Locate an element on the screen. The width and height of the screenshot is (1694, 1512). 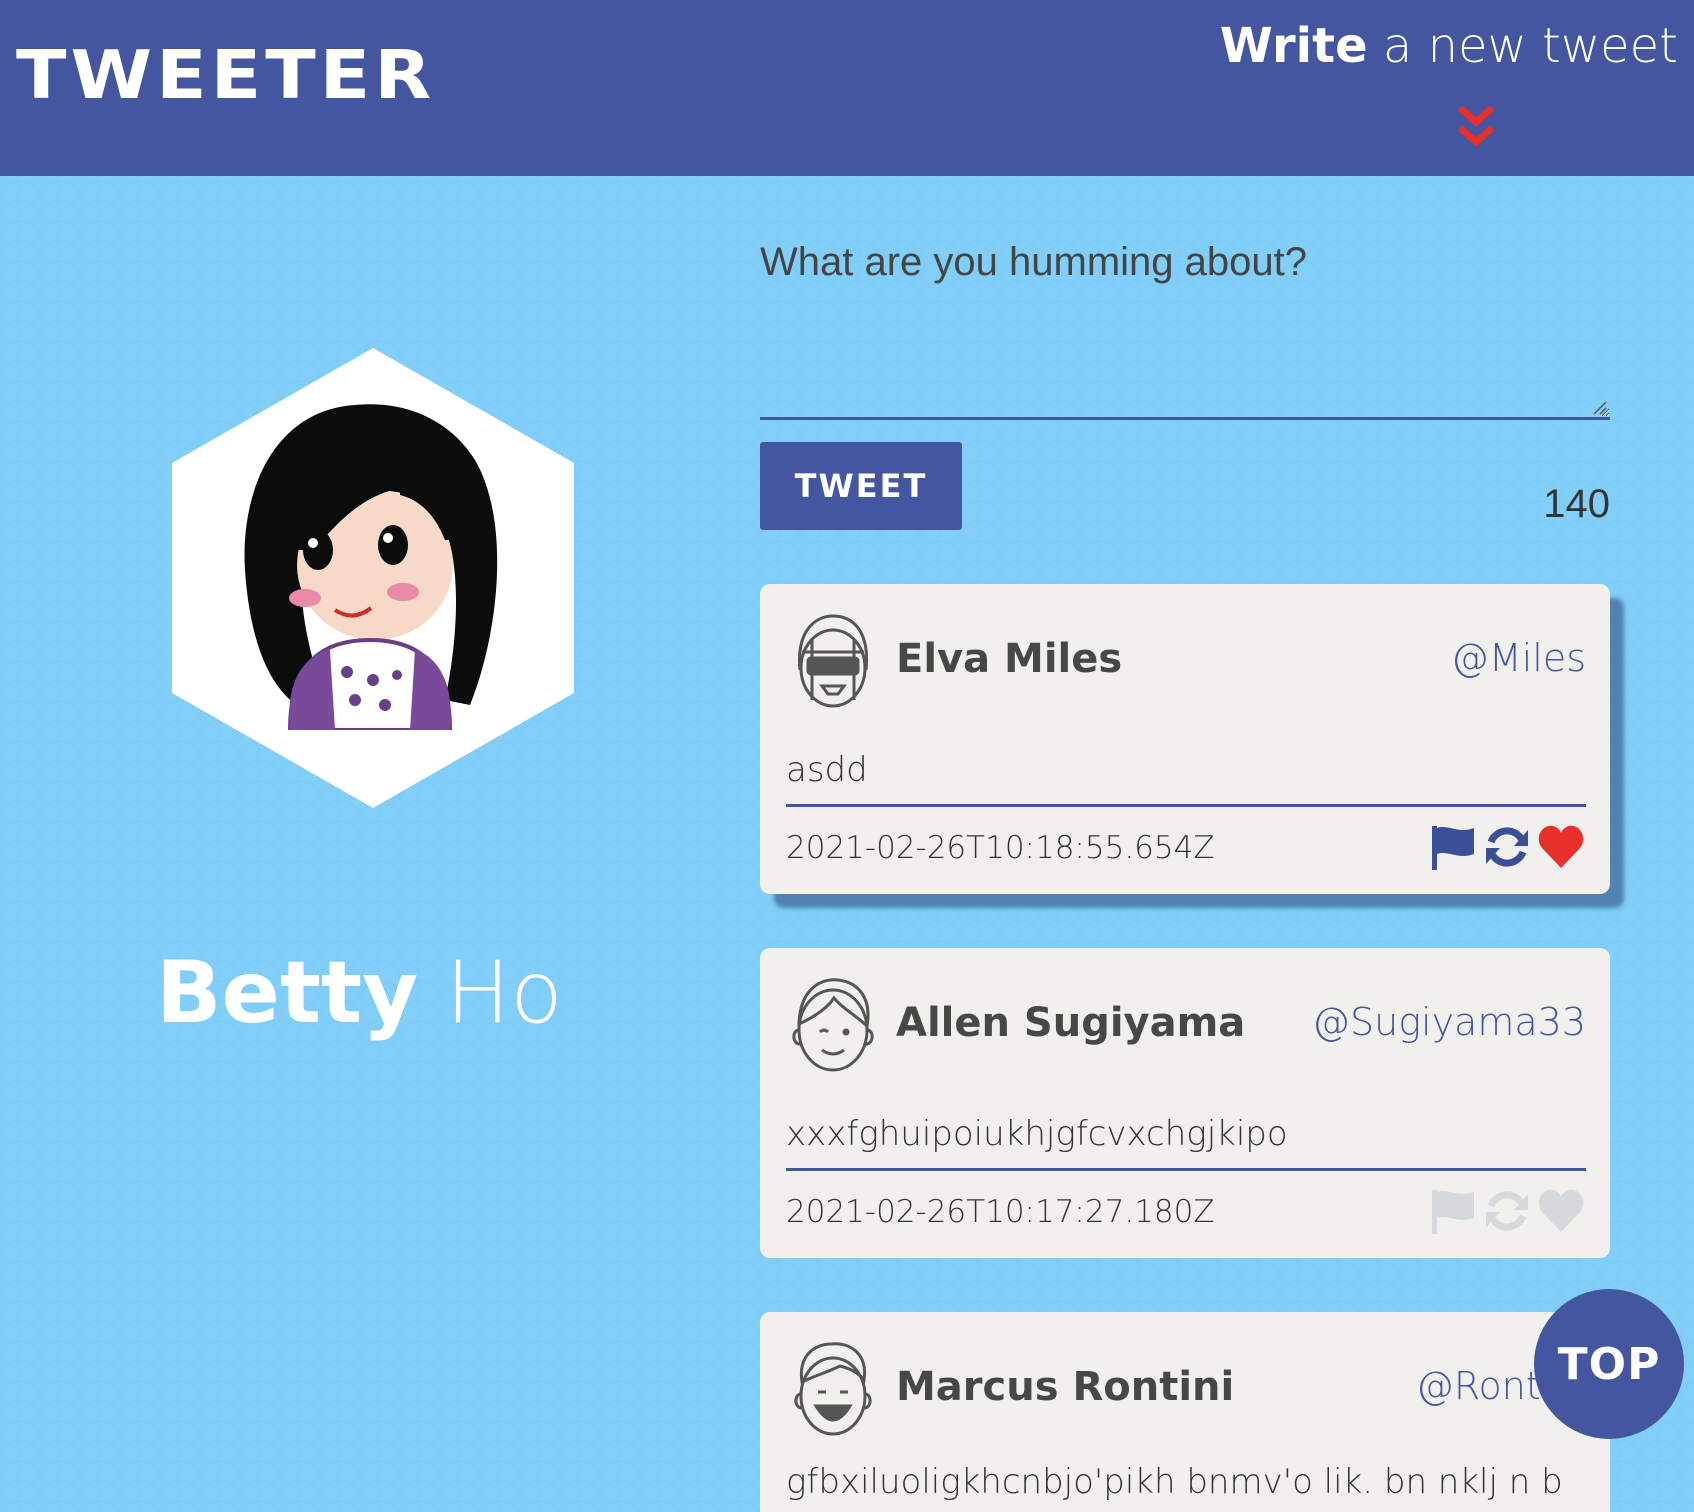
tweet-author-name: Elva Miles is located at coordinates (1009, 659).